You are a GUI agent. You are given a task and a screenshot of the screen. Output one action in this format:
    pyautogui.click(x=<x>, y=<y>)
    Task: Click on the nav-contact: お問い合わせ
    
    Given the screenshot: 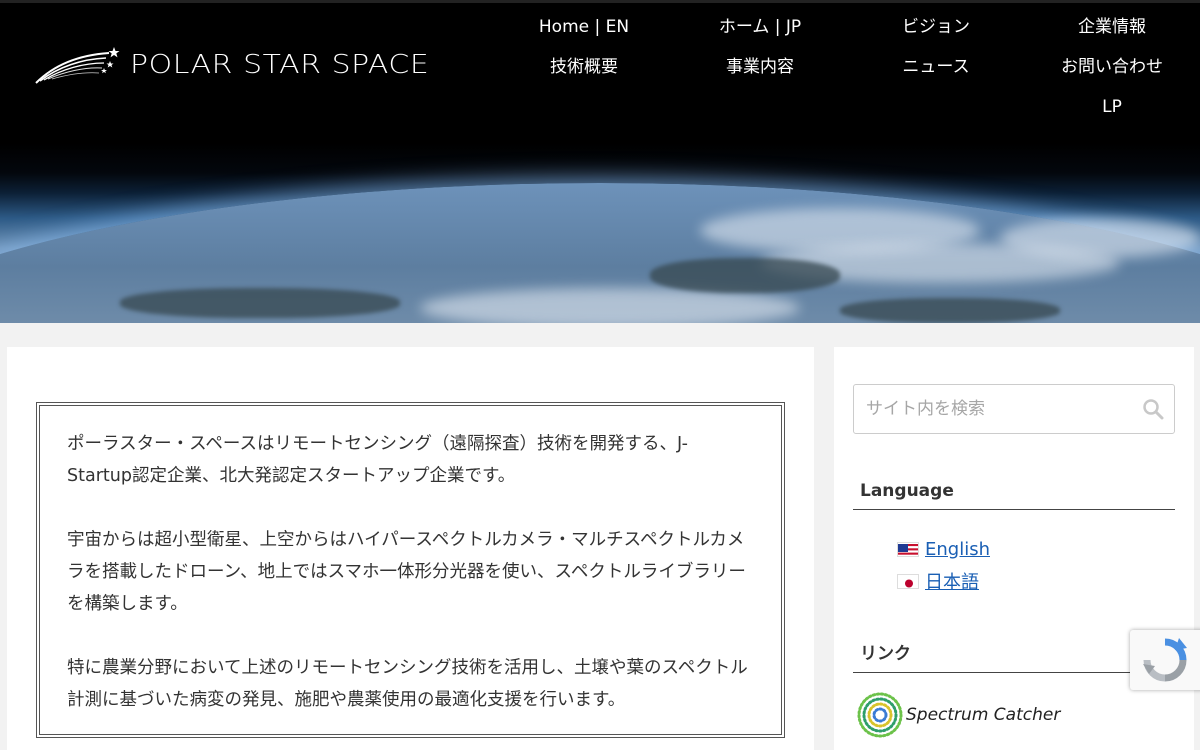 What is the action you would take?
    pyautogui.click(x=1112, y=73)
    